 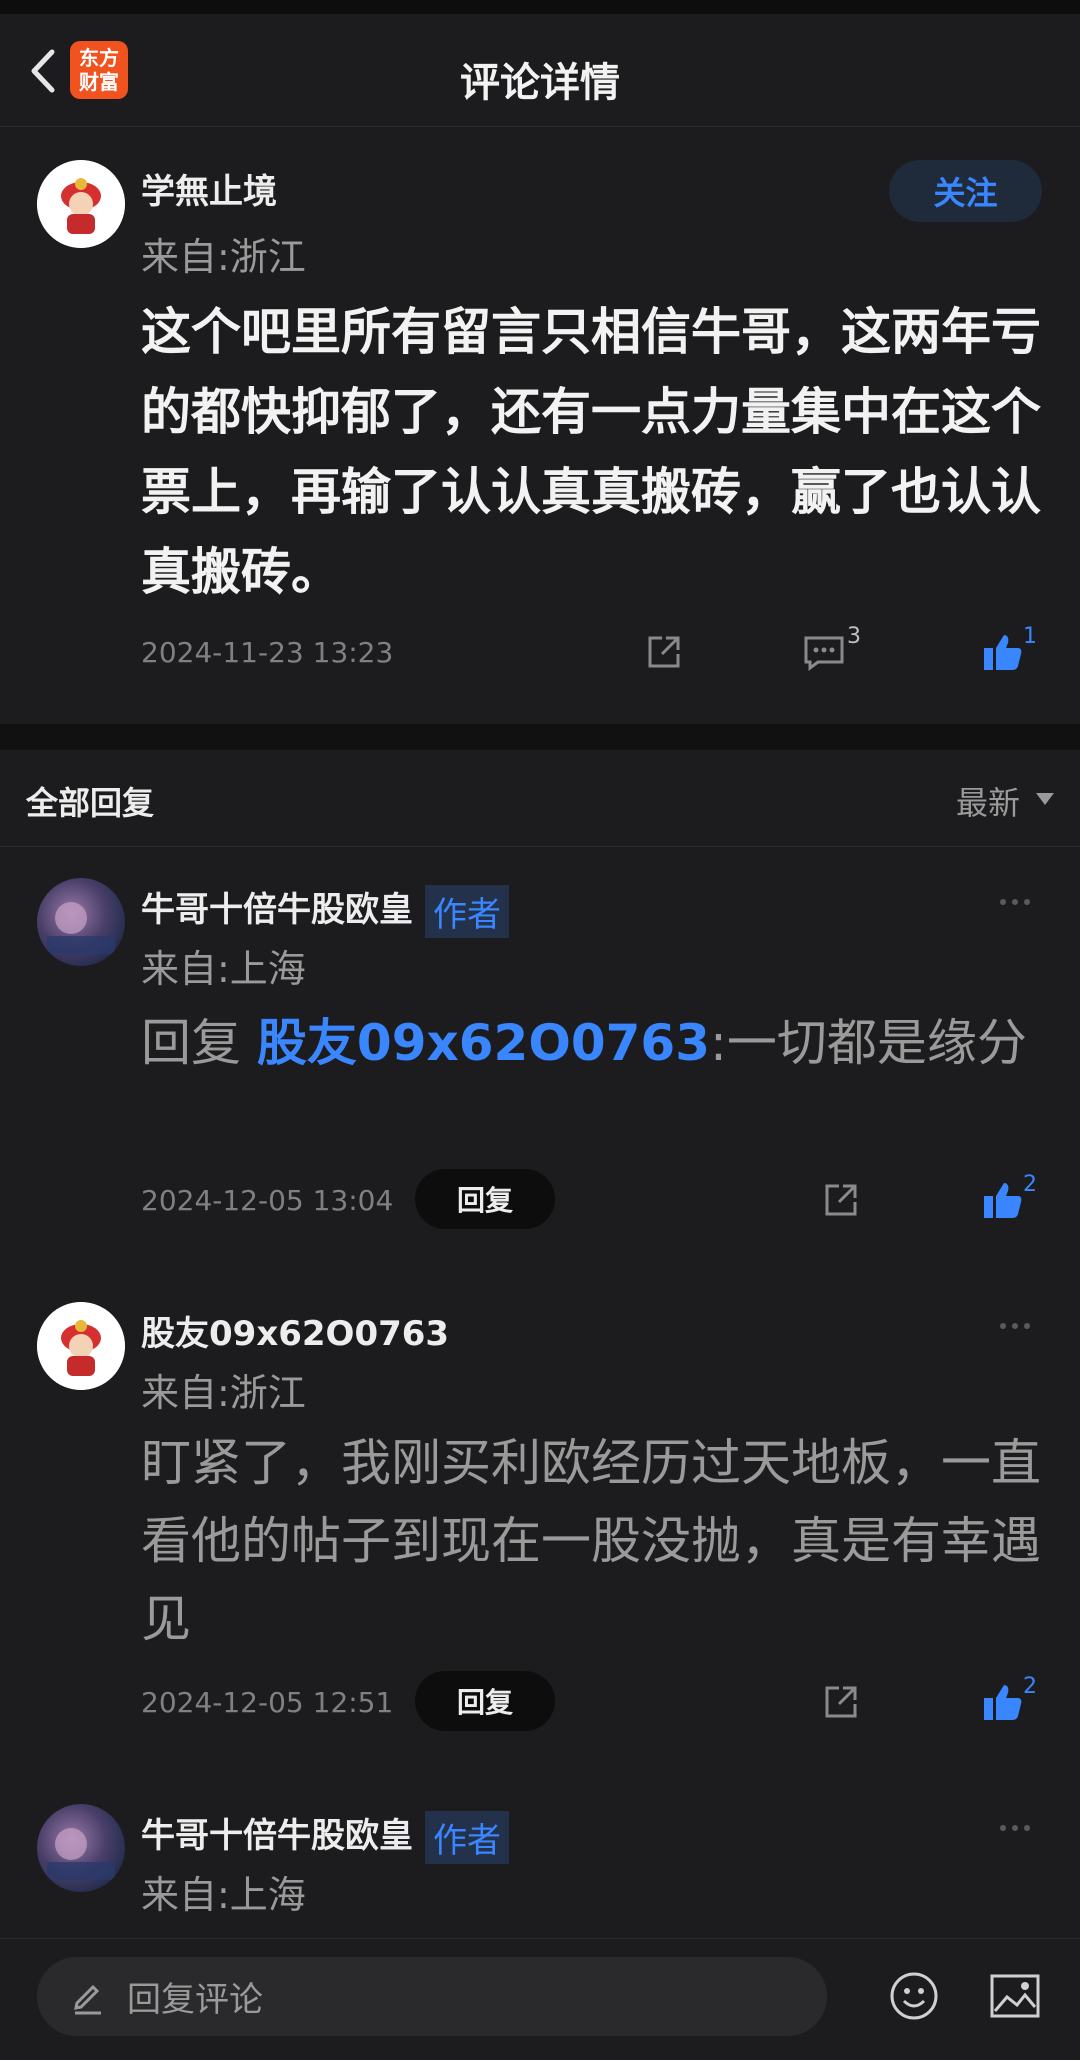 I want to click on pencil-icon, so click(x=87, y=1999).